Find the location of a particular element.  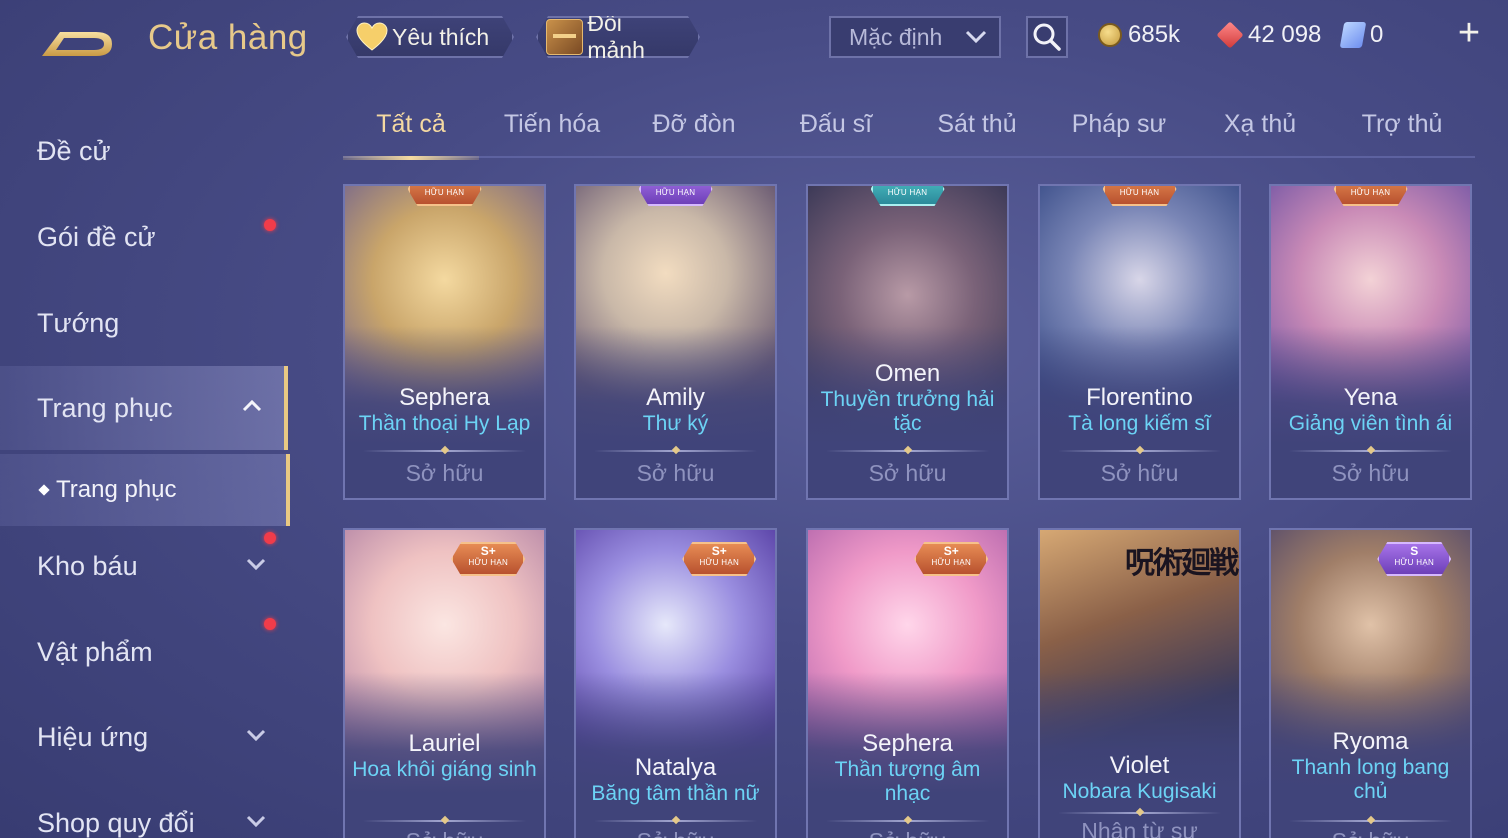

exchange-fragments-label: Đổi mảnh is located at coordinates (616, 36).